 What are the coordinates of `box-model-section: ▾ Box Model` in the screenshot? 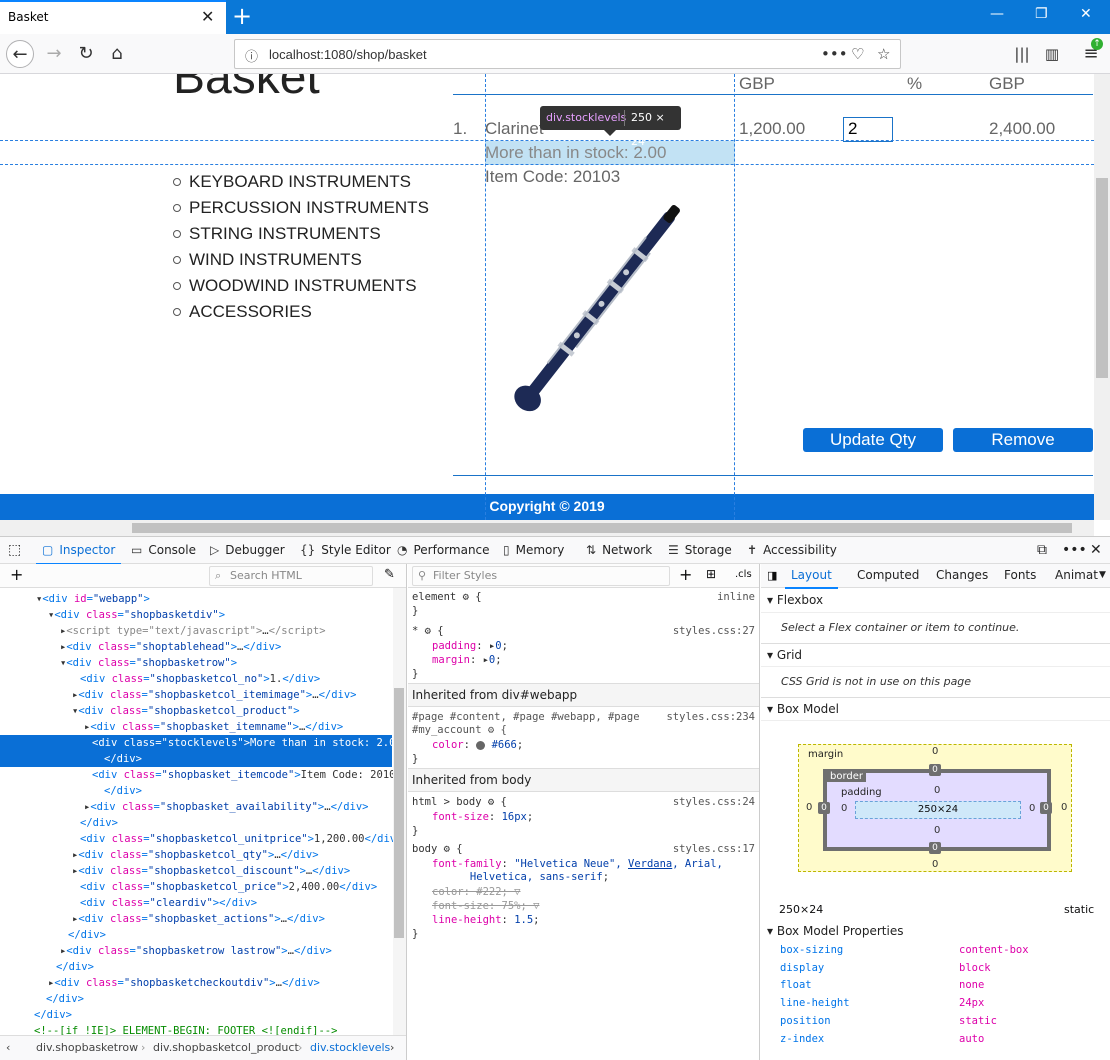 It's located at (935, 709).